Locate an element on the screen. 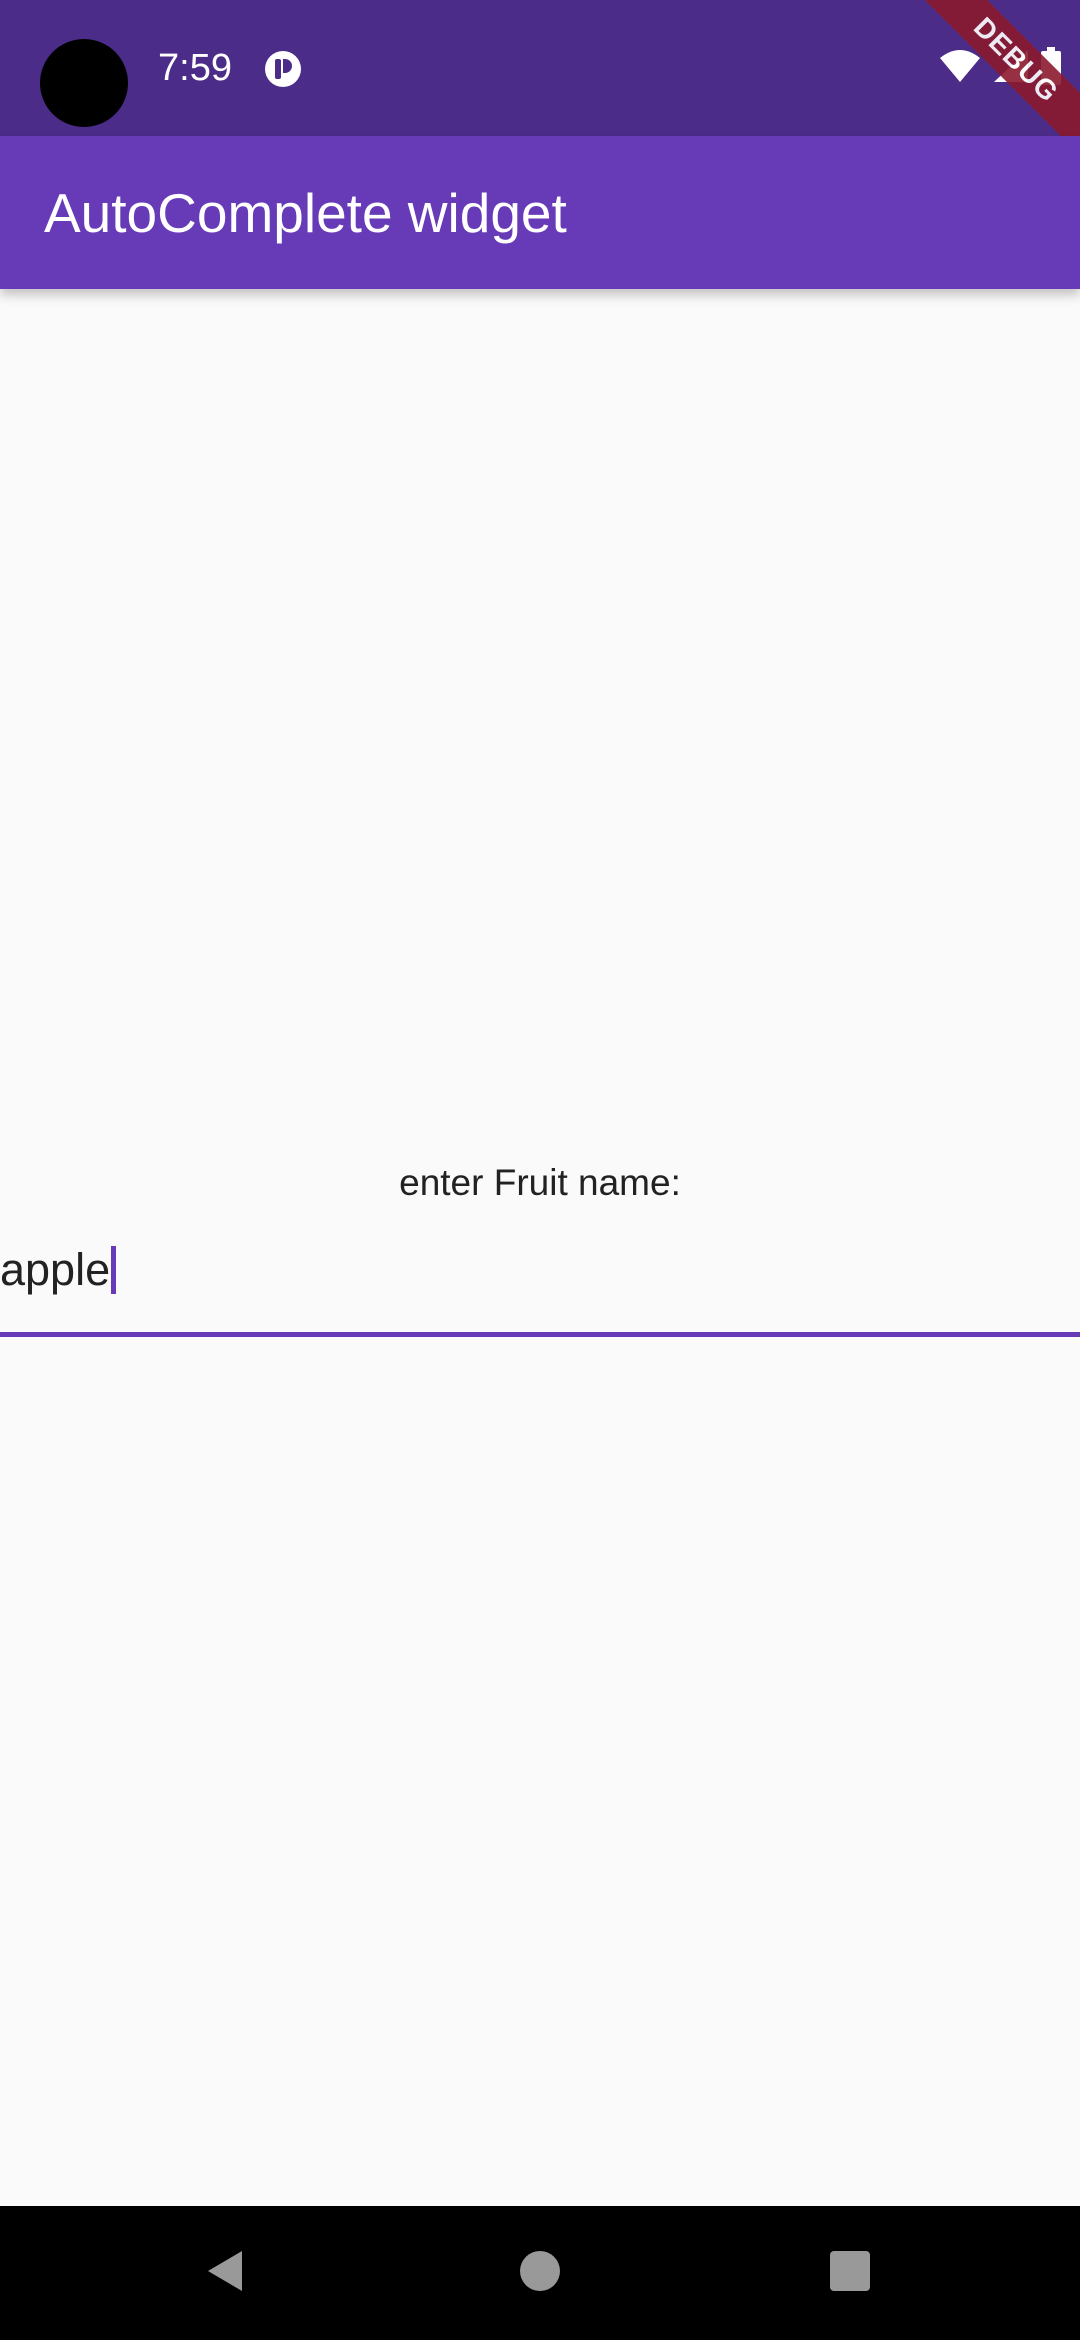  recents-button is located at coordinates (850, 2273).